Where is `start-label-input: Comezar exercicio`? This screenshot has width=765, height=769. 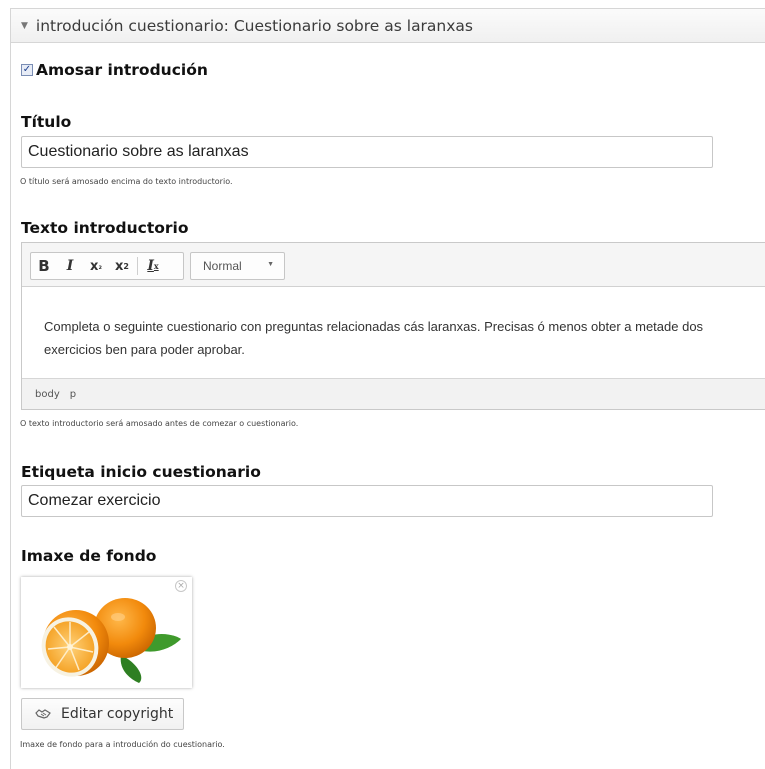
start-label-input: Comezar exercicio is located at coordinates (367, 501).